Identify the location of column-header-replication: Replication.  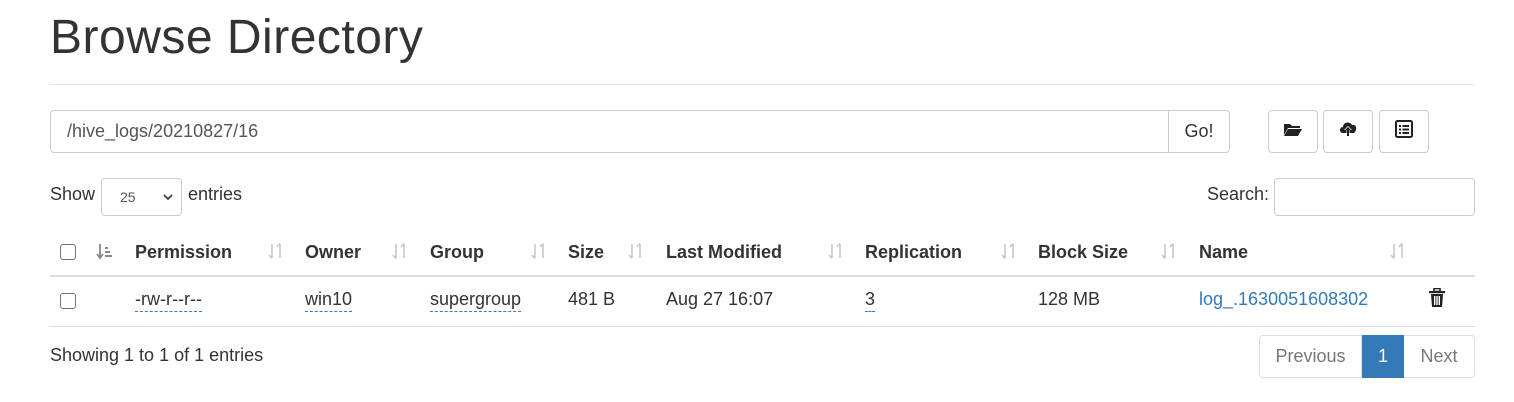
(913, 252).